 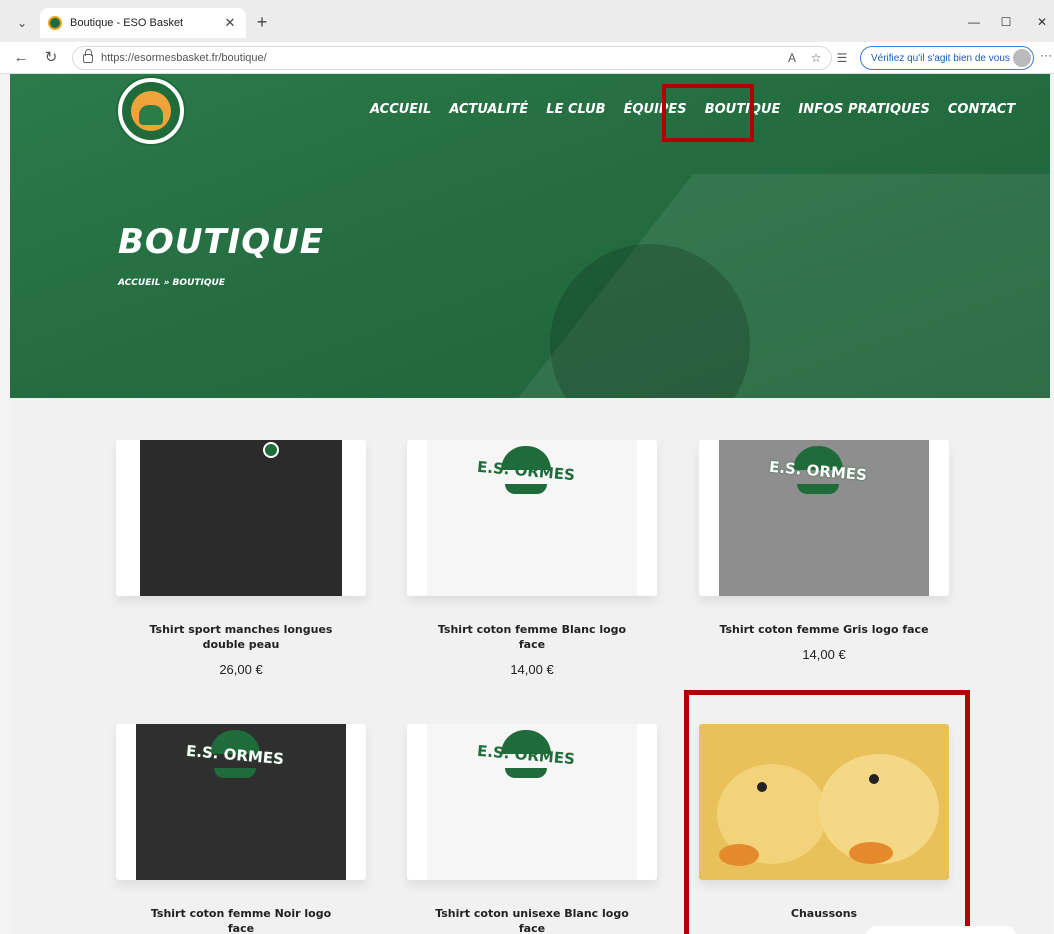 I want to click on close-tab-icon: ✕, so click(x=230, y=23).